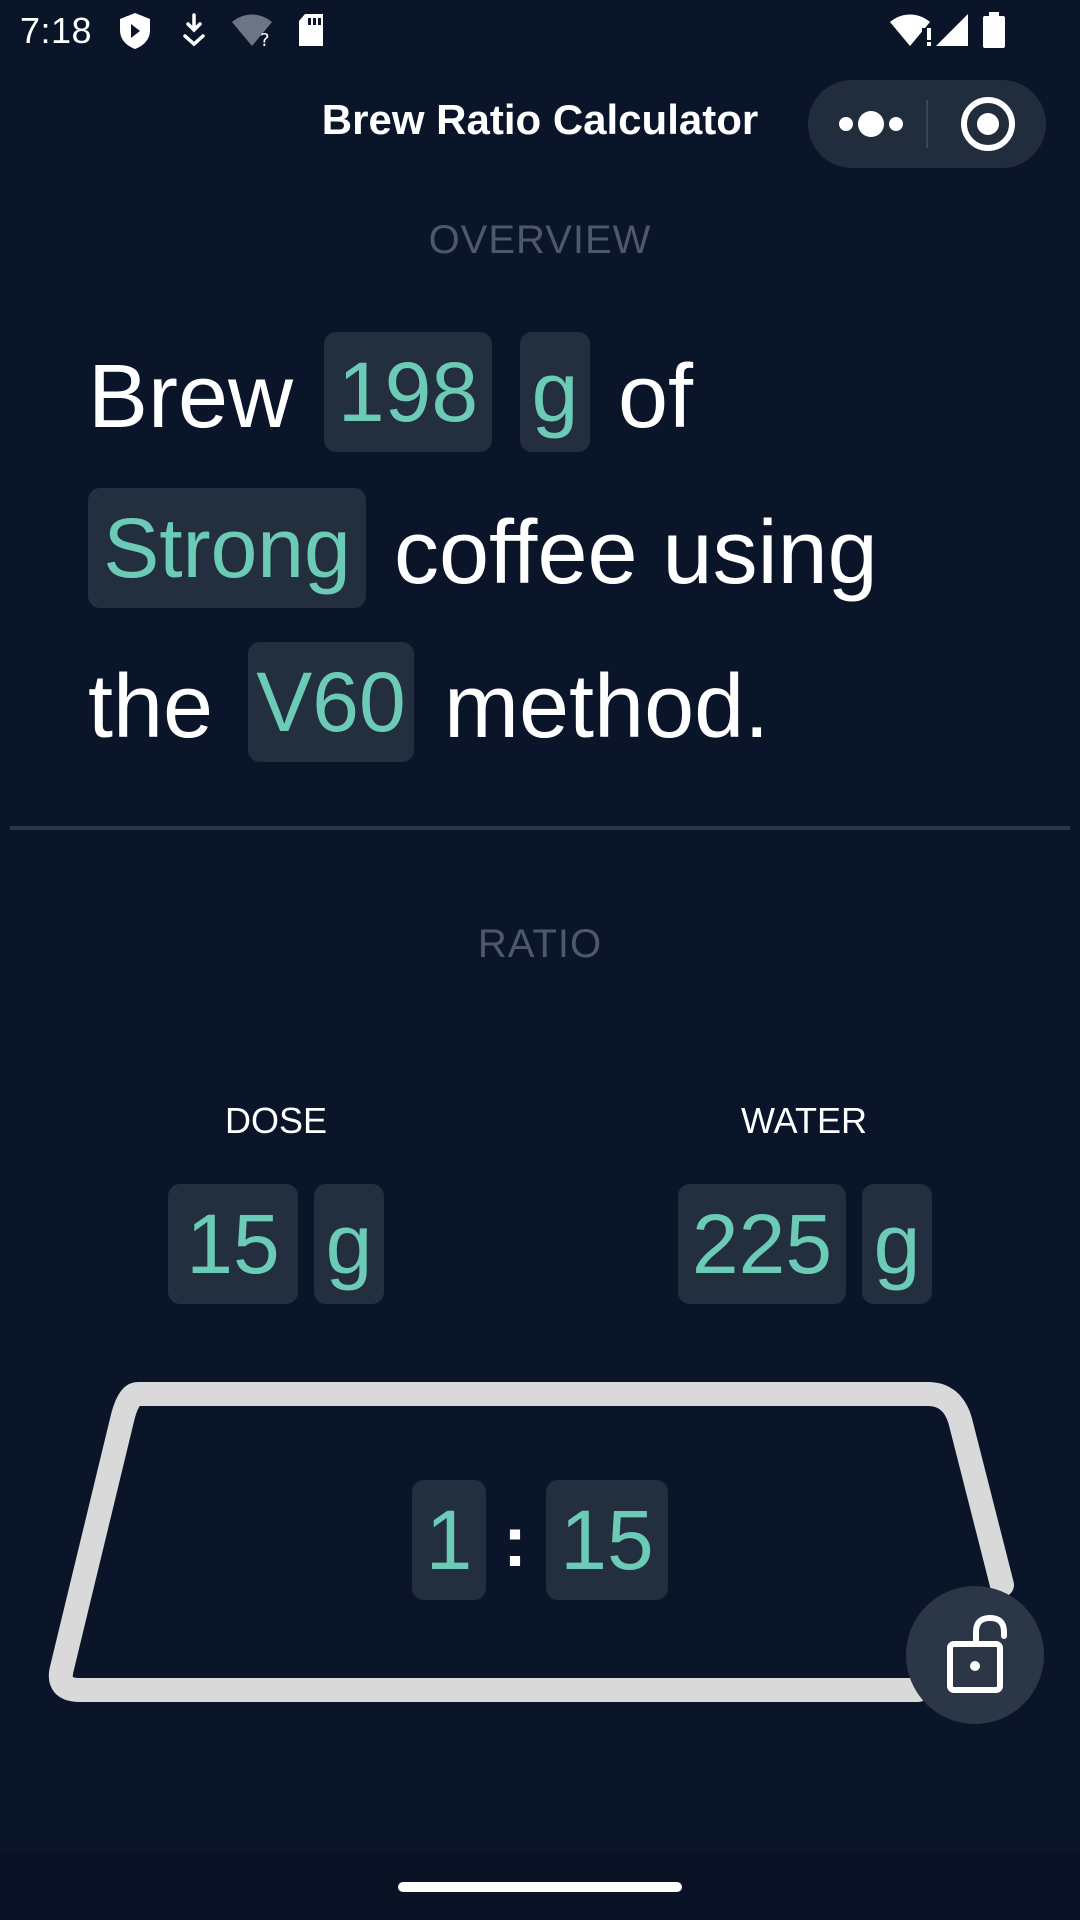  What do you see at coordinates (636, 553) in the screenshot?
I see `word-coffee-using: coffee using` at bounding box center [636, 553].